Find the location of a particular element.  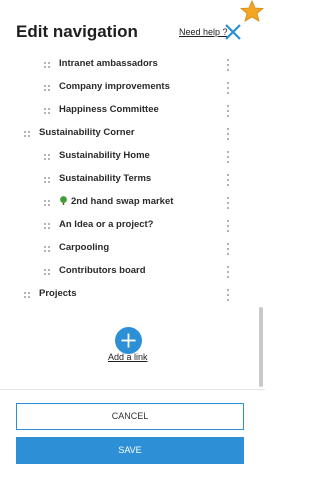

nav-item-text: An Idea or a project? is located at coordinates (106, 224).